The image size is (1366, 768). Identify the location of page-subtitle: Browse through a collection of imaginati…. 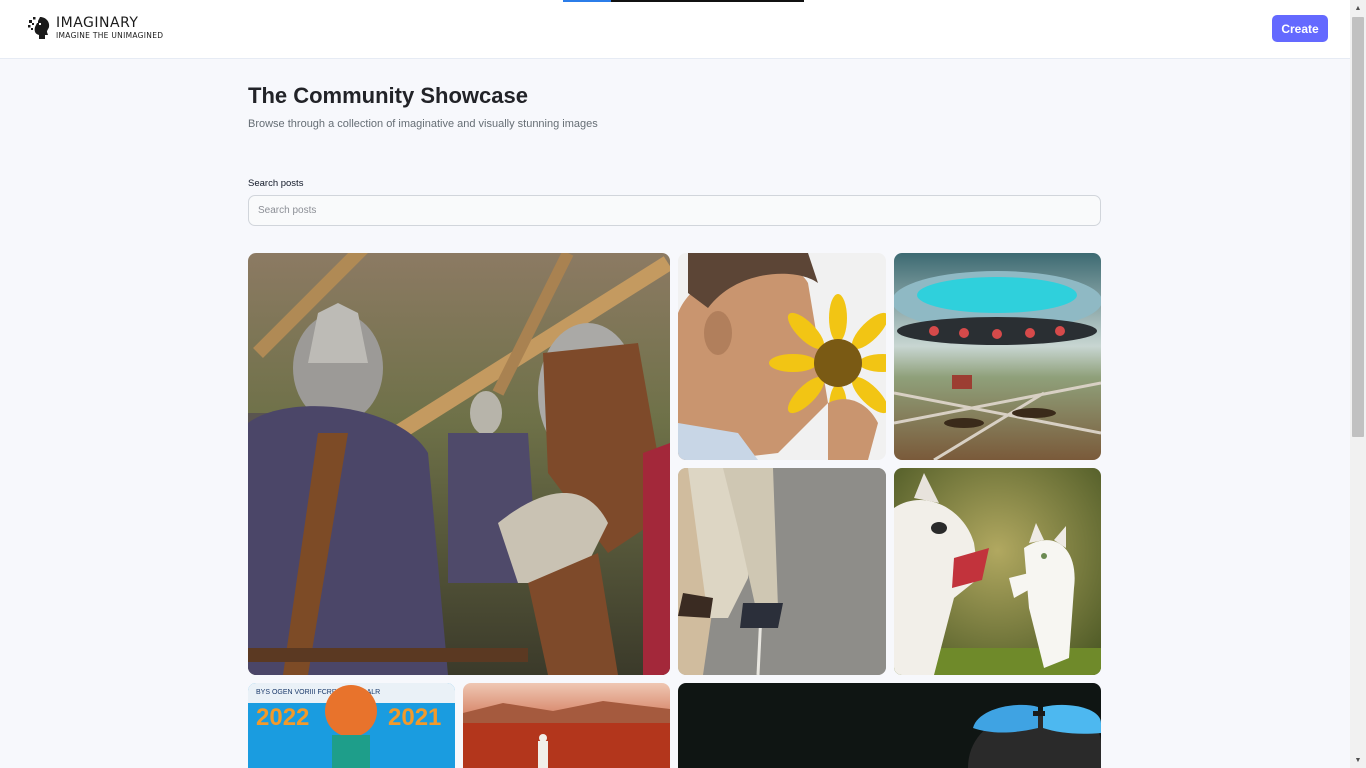
(423, 124).